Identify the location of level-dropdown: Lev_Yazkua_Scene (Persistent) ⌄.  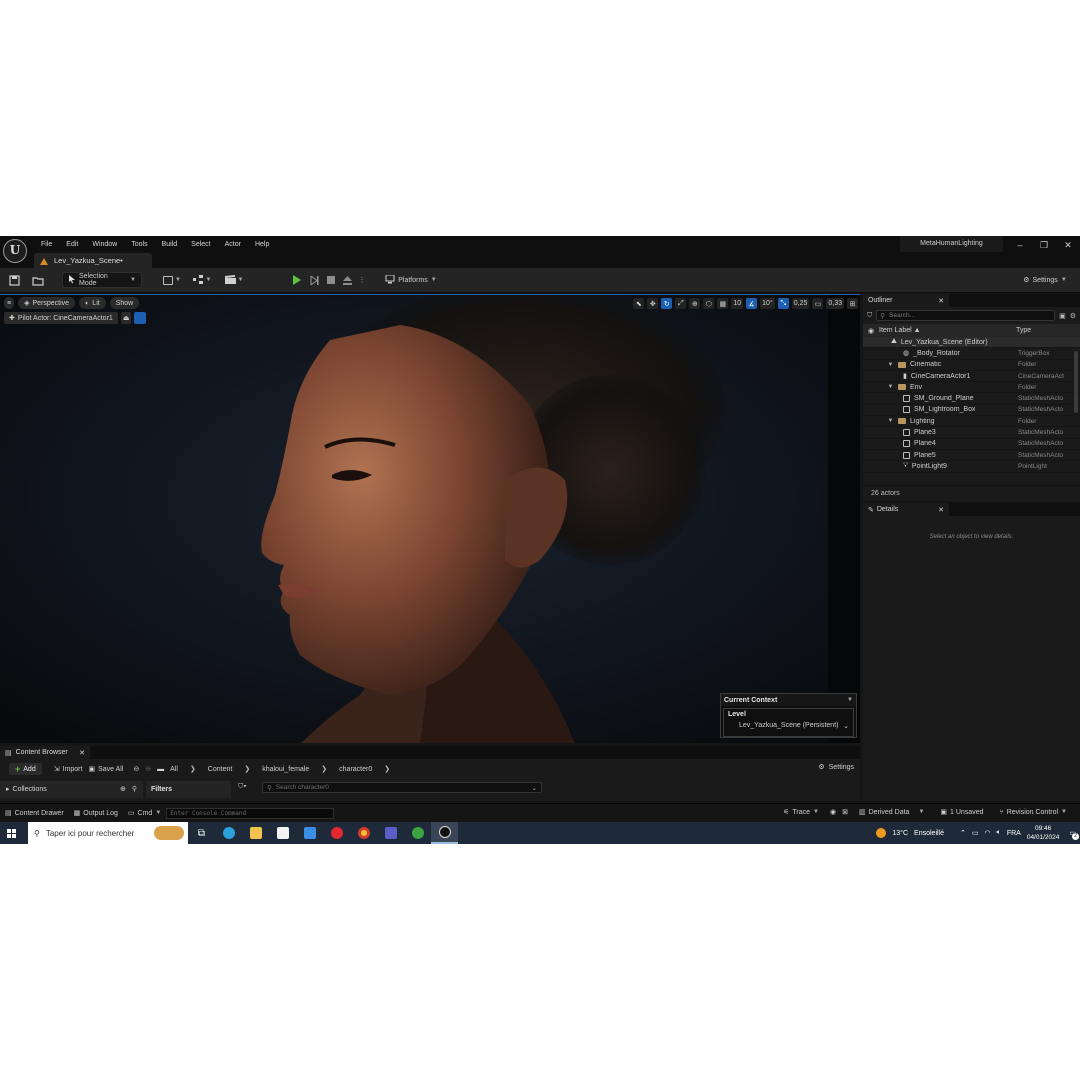
(788, 726).